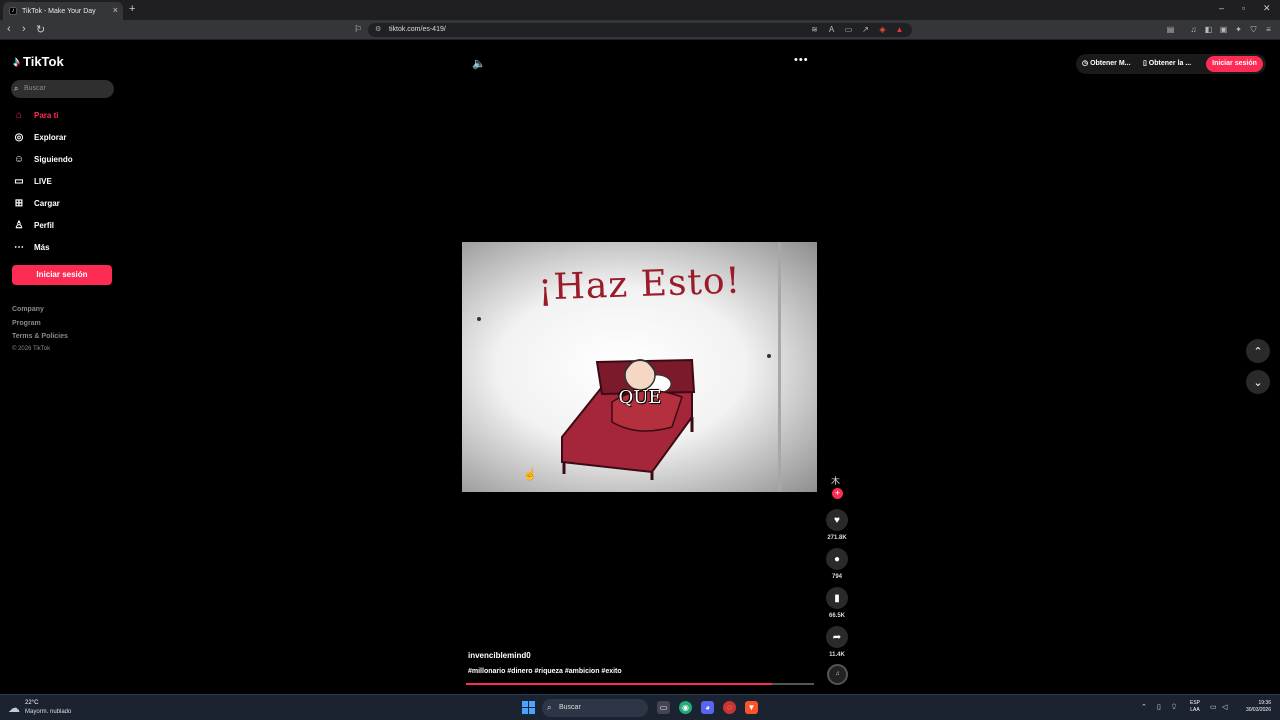  I want to click on discord-icon: ◕, so click(707, 707).